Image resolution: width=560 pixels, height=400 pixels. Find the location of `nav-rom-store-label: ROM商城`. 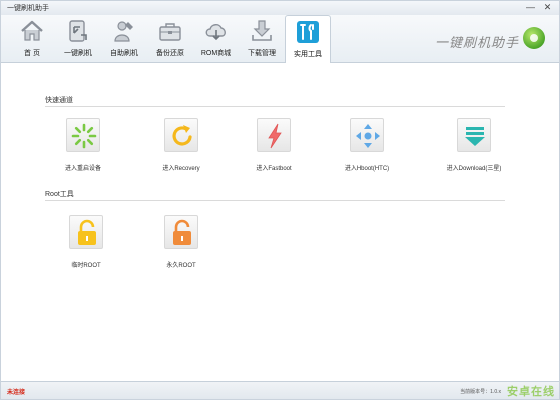

nav-rom-store-label: ROM商城 is located at coordinates (216, 53).